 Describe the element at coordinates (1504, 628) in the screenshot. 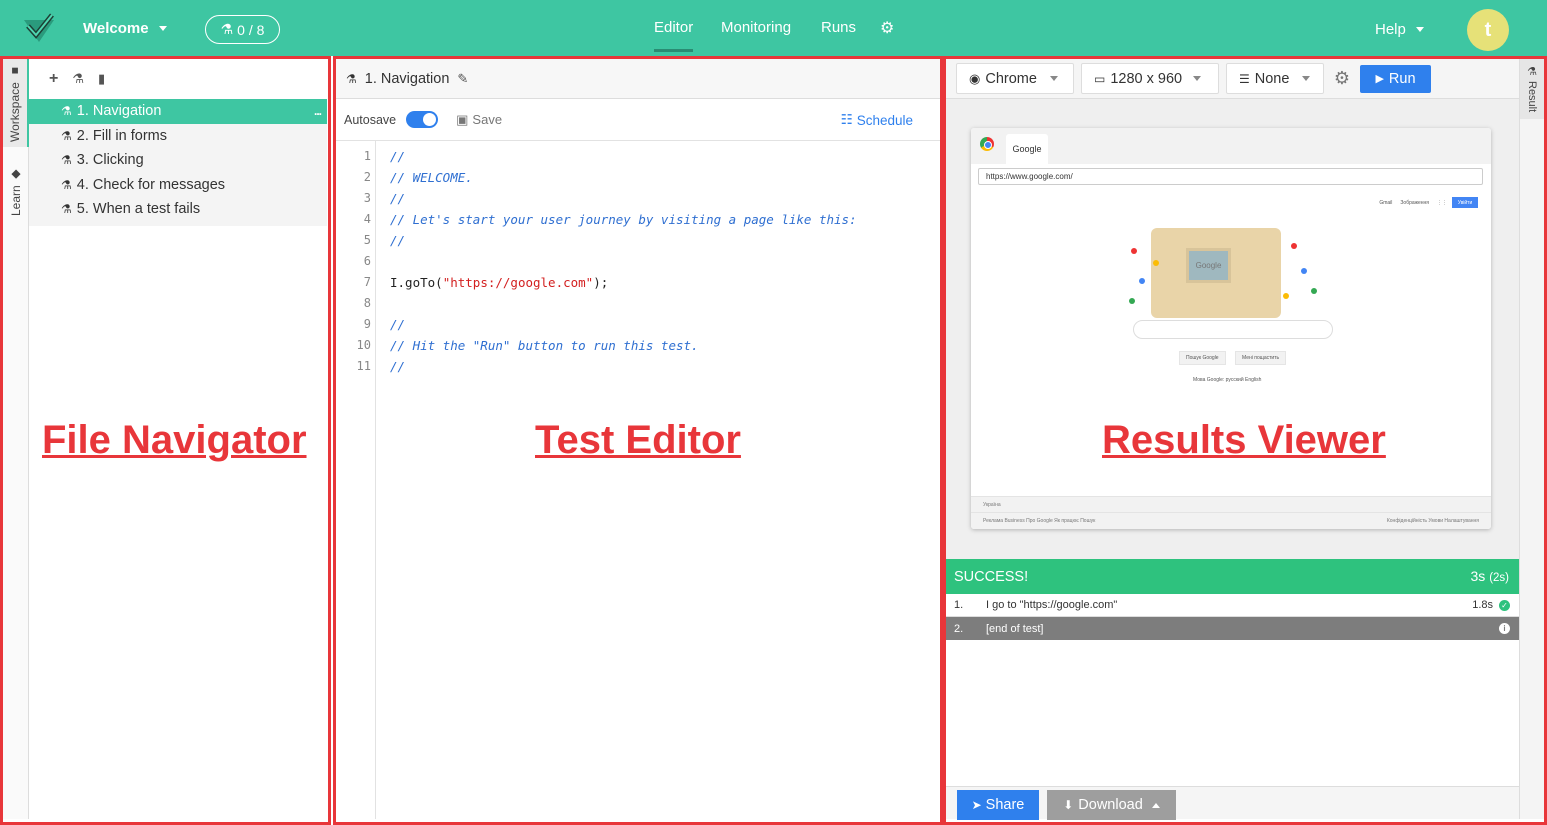

I see `info-icon: i` at that location.